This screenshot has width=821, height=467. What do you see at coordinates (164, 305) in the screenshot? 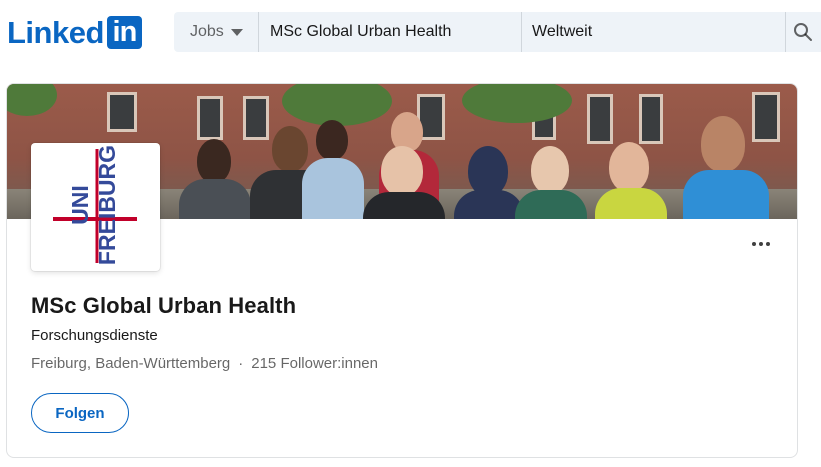
I see `company-name: MSc Global Urban Health` at bounding box center [164, 305].